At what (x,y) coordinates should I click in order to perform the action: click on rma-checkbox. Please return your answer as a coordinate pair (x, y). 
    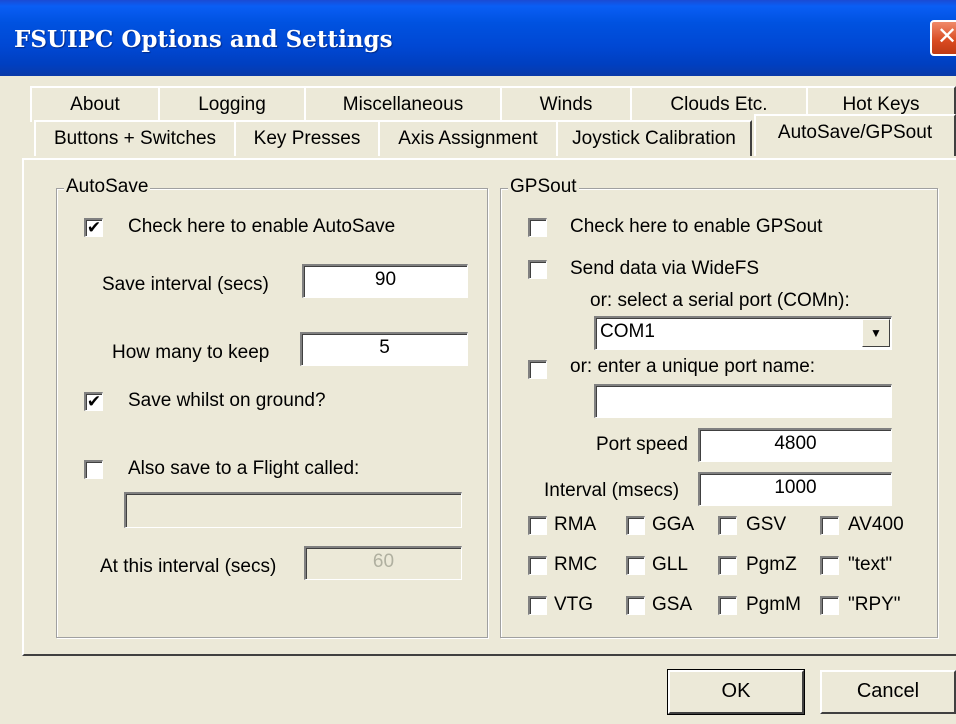
    Looking at the image, I should click on (537, 525).